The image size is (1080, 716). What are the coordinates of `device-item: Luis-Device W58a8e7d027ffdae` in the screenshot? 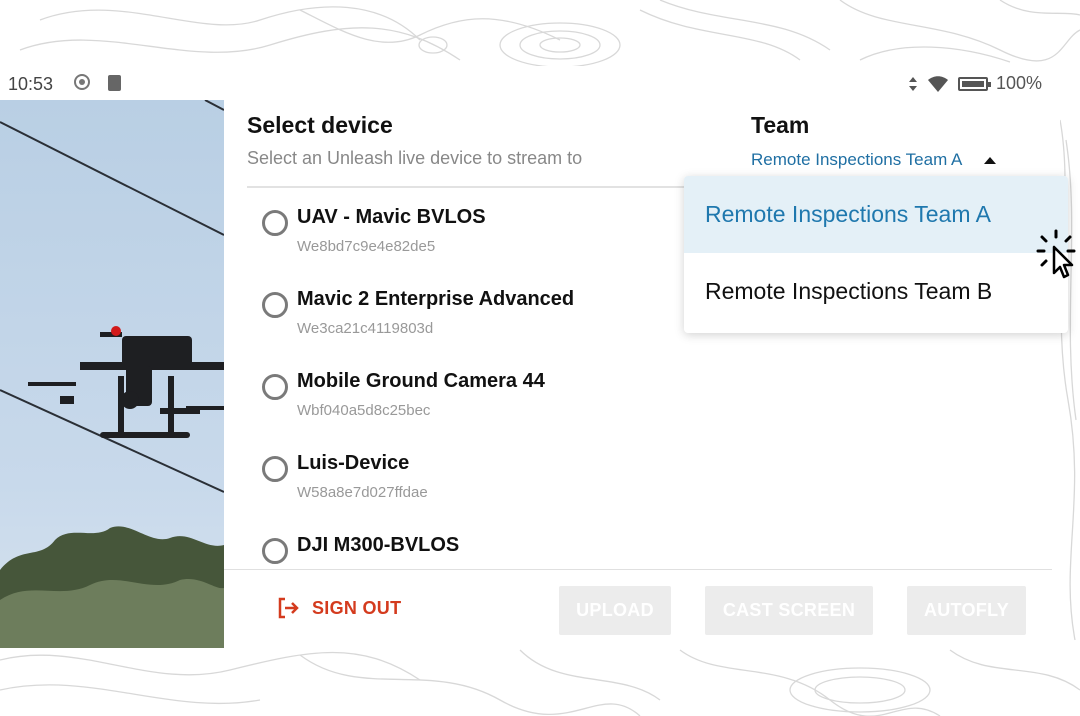 It's located at (345, 475).